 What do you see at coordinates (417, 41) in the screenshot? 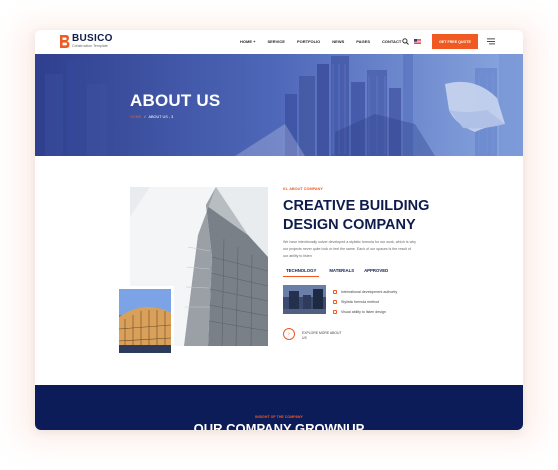
I see `flag-icon` at bounding box center [417, 41].